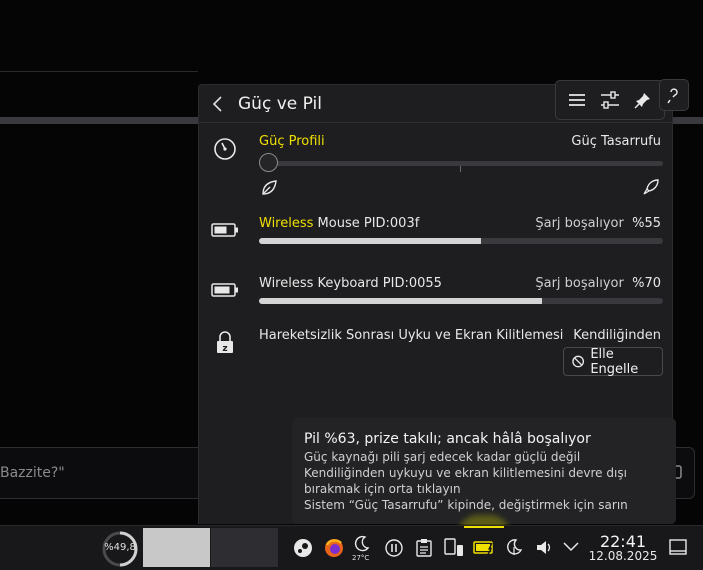  Describe the element at coordinates (598, 223) in the screenshot. I see `device-status: Şarj boşalıyor %55` at that location.